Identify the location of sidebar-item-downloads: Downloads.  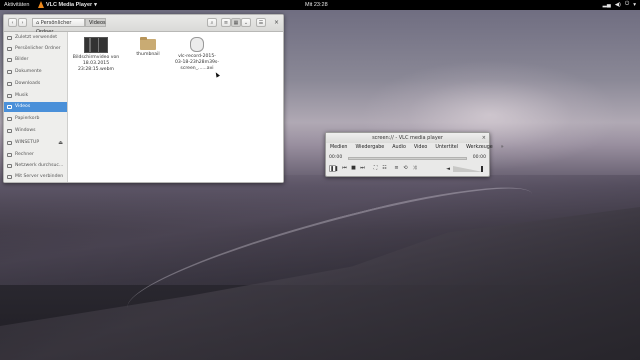
(35, 84).